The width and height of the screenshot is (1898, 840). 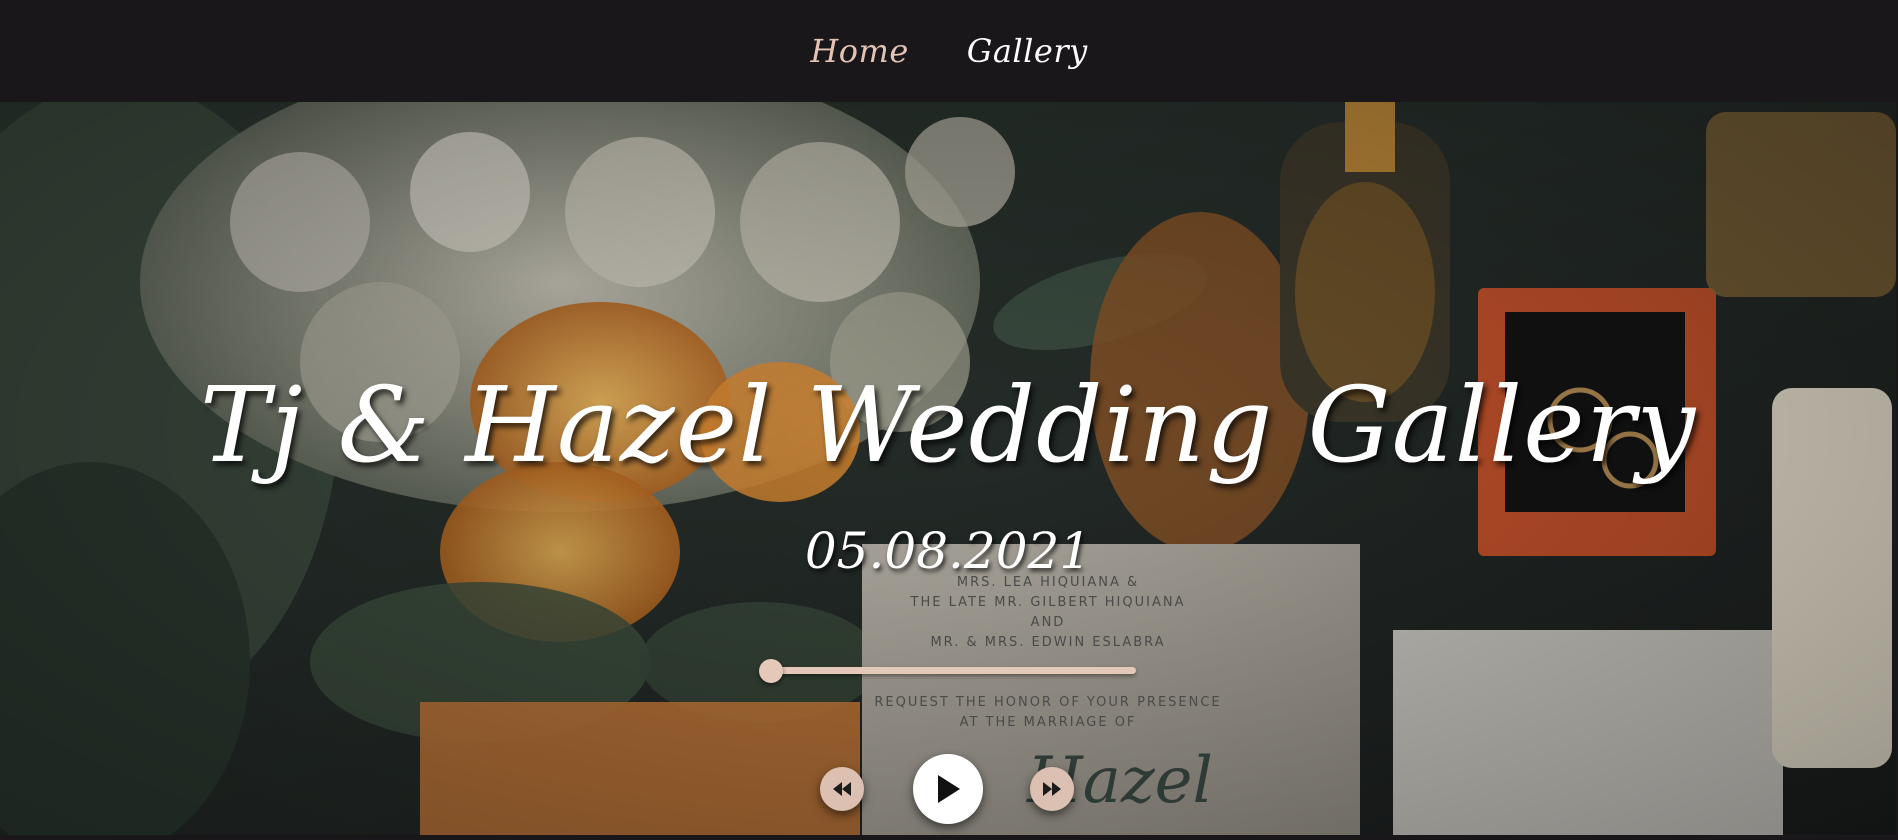 I want to click on invitation-line-6: AT THE MARRIAGE OF, so click(x=1048, y=722).